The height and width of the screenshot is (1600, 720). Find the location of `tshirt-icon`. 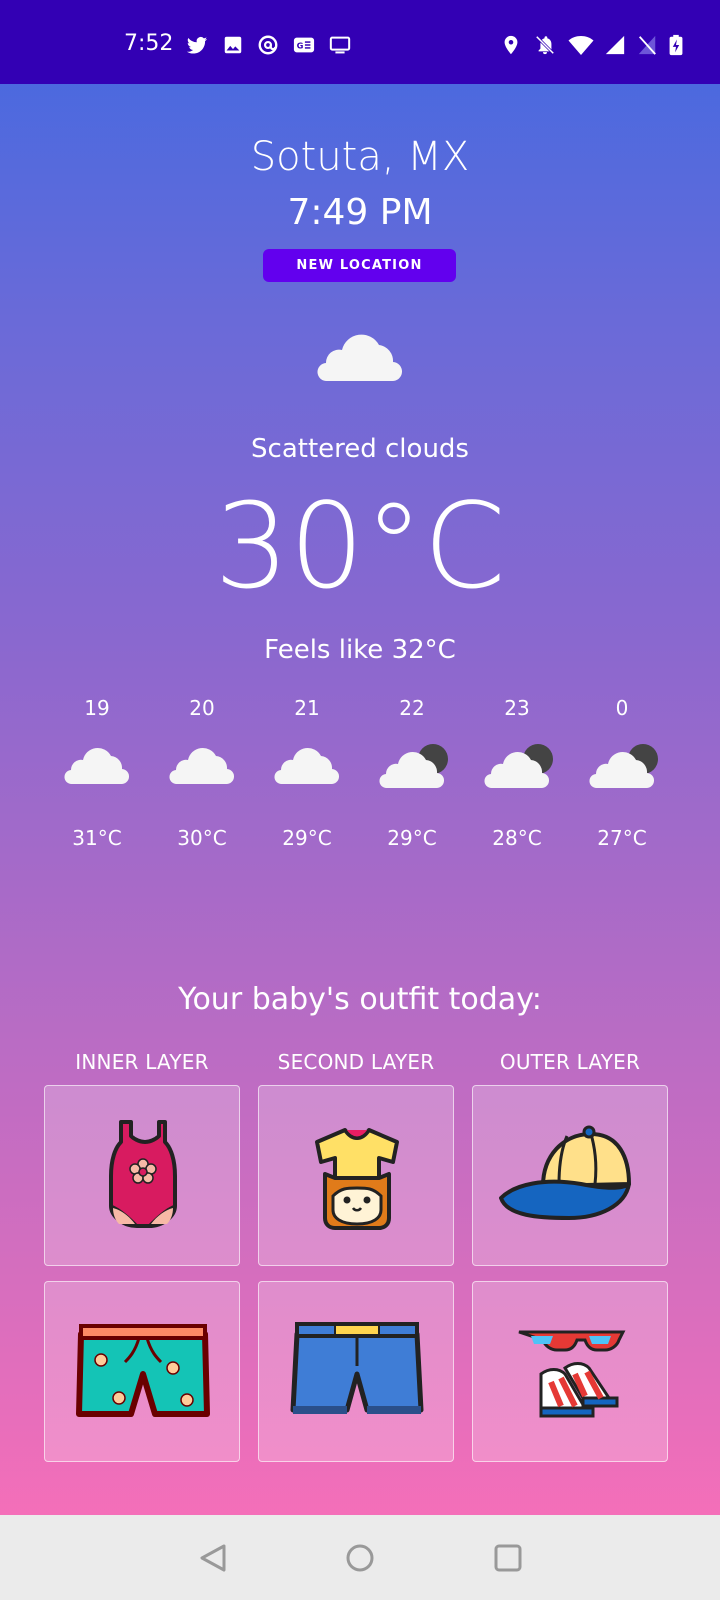

tshirt-icon is located at coordinates (357, 1179).